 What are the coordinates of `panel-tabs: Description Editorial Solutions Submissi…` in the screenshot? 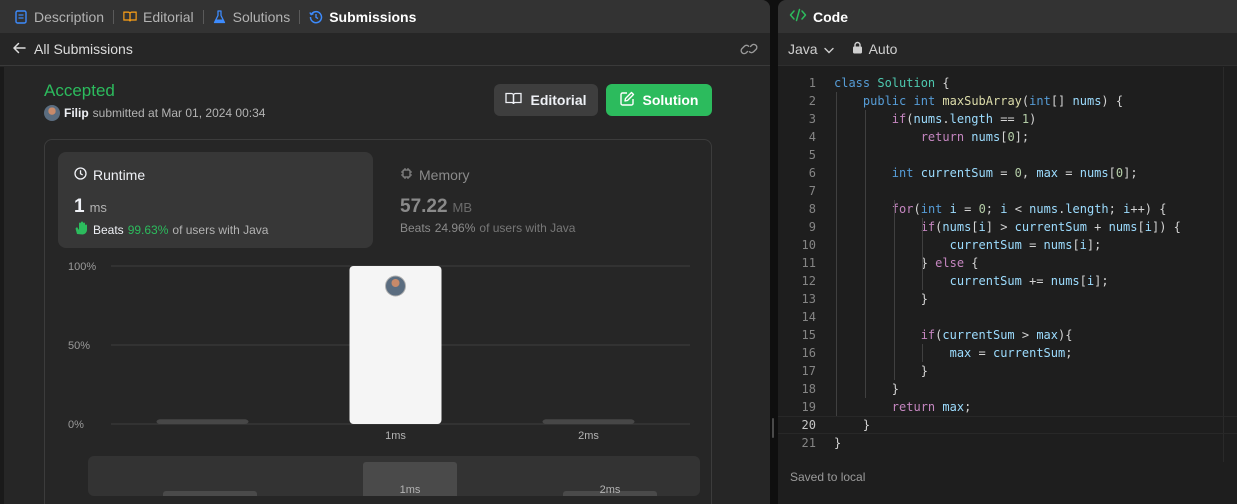 It's located at (385, 16).